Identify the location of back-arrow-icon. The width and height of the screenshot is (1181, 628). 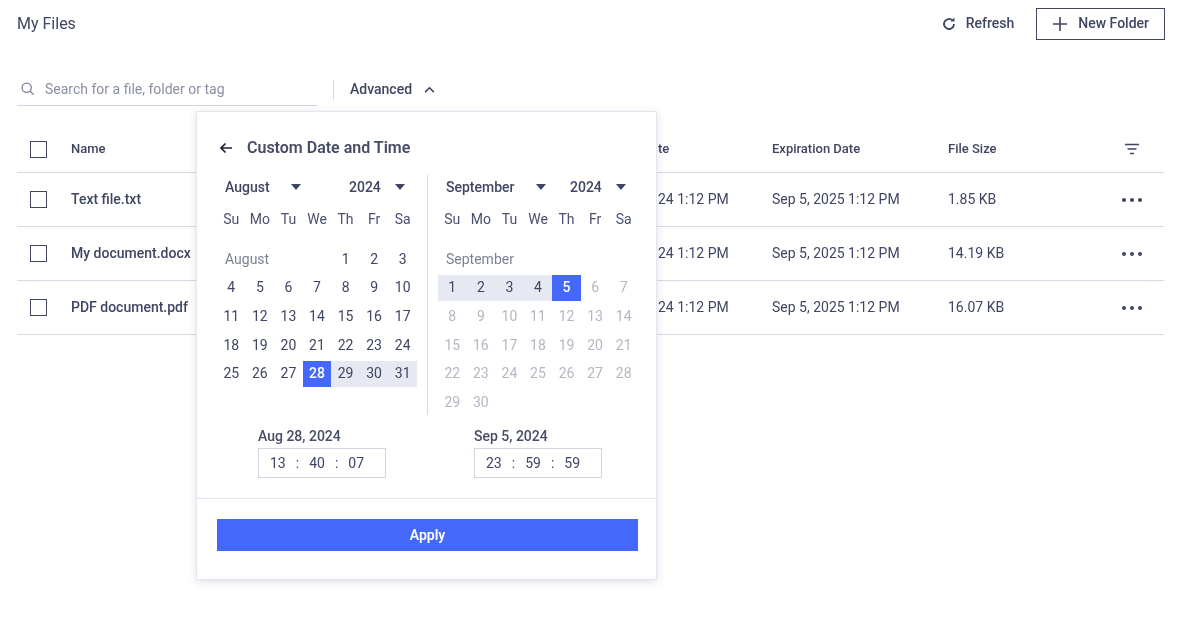
(226, 147).